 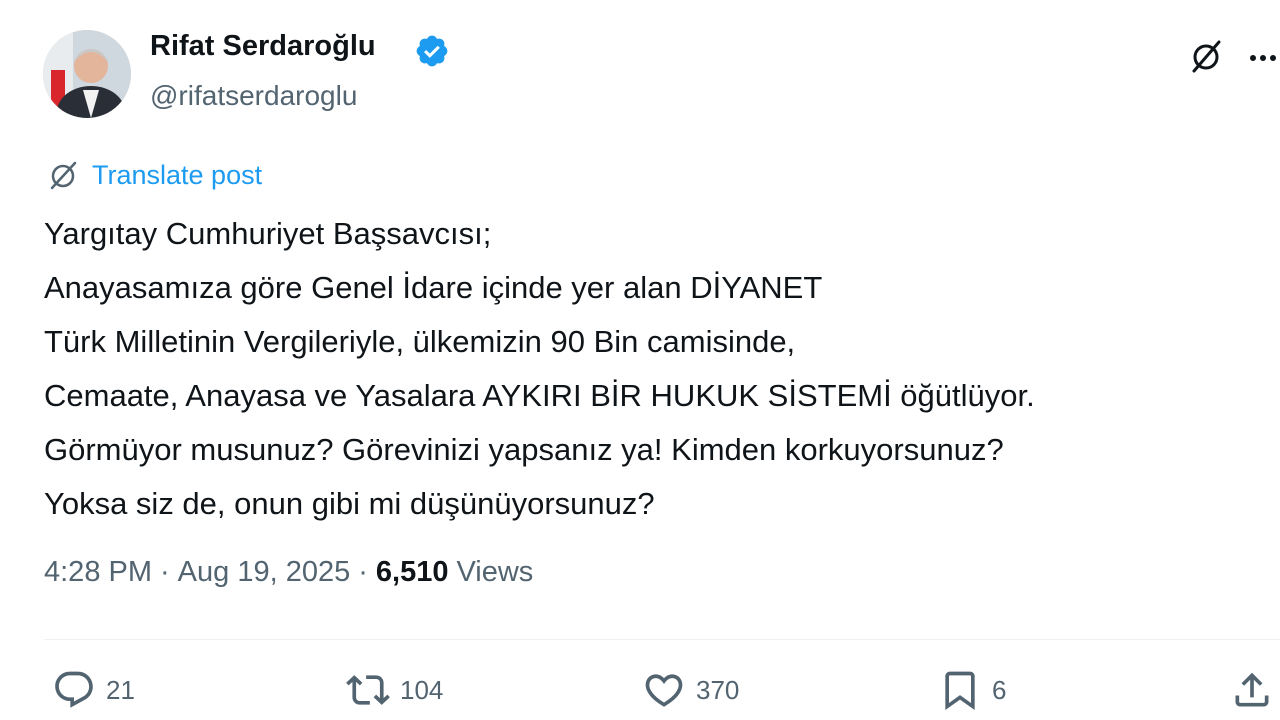 I want to click on like-button: 370, so click(x=690, y=690).